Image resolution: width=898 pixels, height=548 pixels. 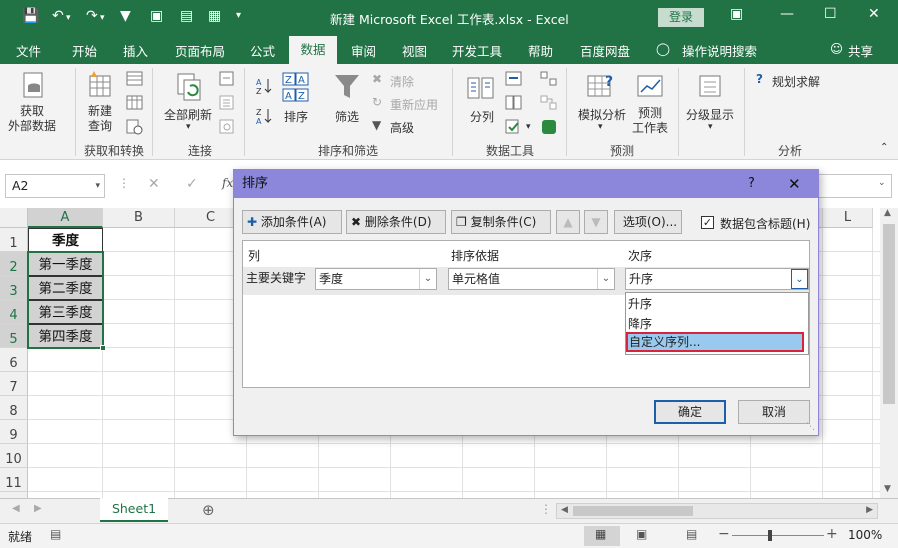 What do you see at coordinates (830, 14) in the screenshot?
I see `maximize-icon: ☐` at bounding box center [830, 14].